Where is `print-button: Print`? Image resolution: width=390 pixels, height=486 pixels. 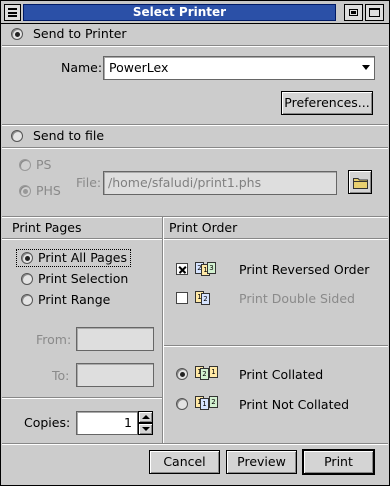 print-button: Print is located at coordinates (338, 462).